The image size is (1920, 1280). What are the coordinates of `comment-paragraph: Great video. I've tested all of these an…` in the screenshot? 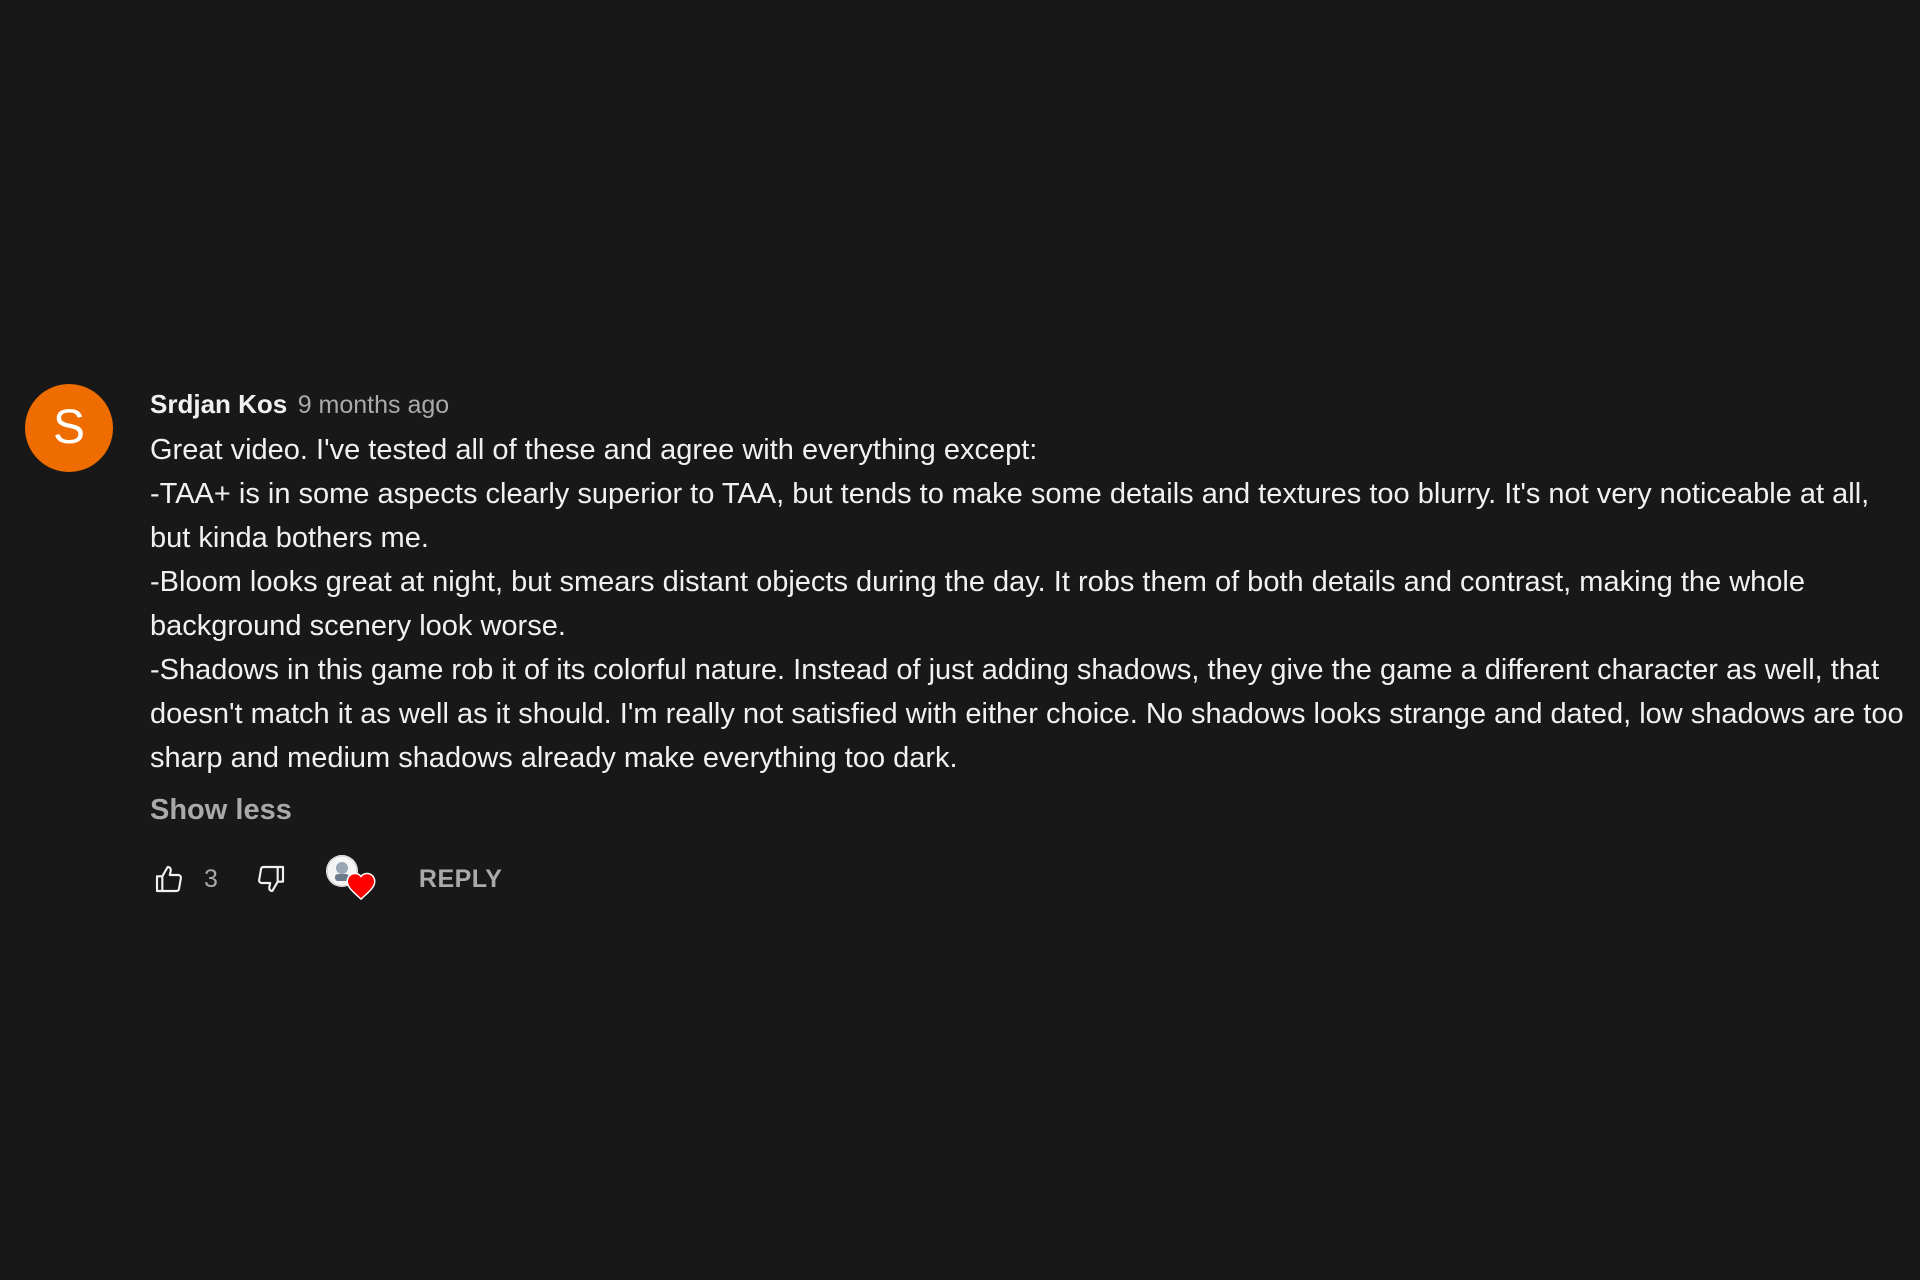 It's located at (594, 450).